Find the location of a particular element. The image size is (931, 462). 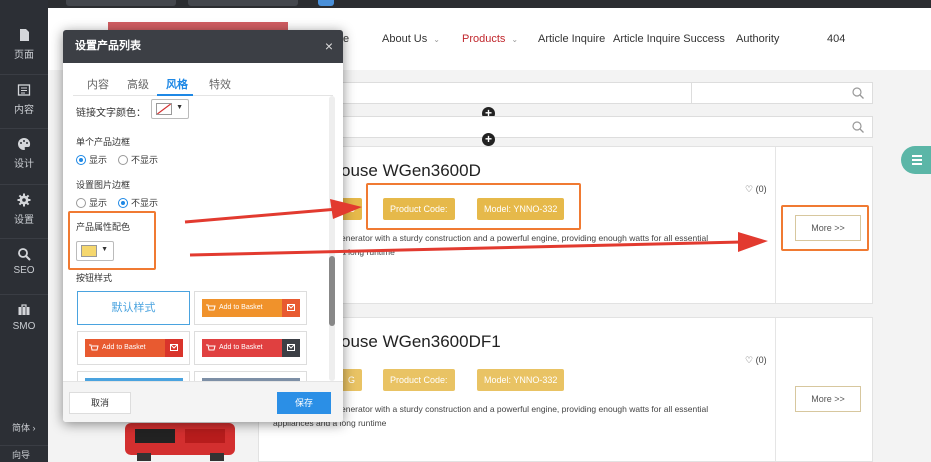

link-color-picker: ▼ is located at coordinates (170, 109).